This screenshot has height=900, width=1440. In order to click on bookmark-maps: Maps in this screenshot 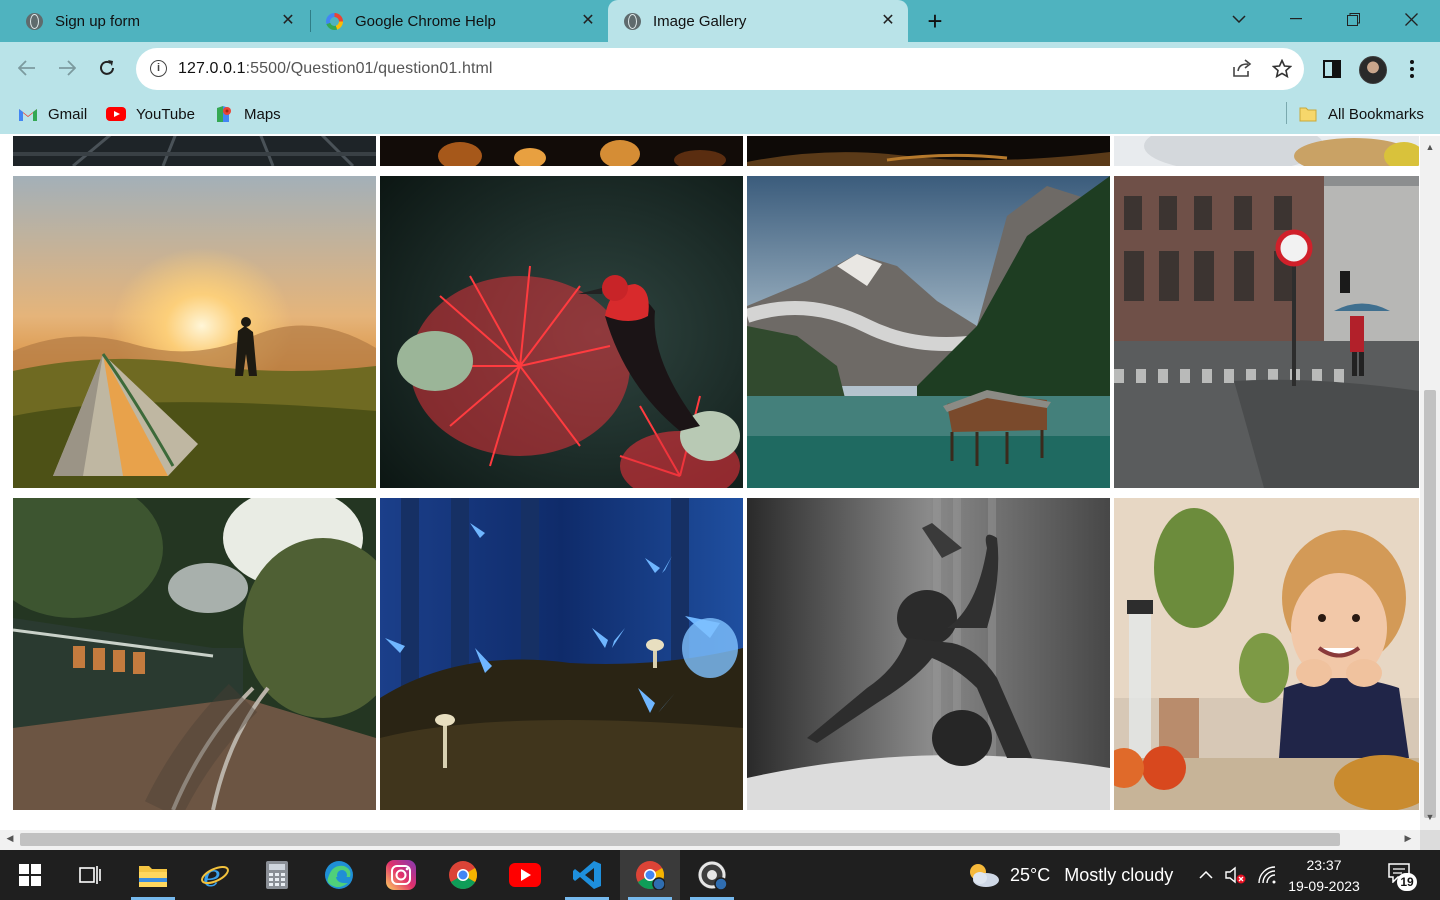, I will do `click(247, 114)`.